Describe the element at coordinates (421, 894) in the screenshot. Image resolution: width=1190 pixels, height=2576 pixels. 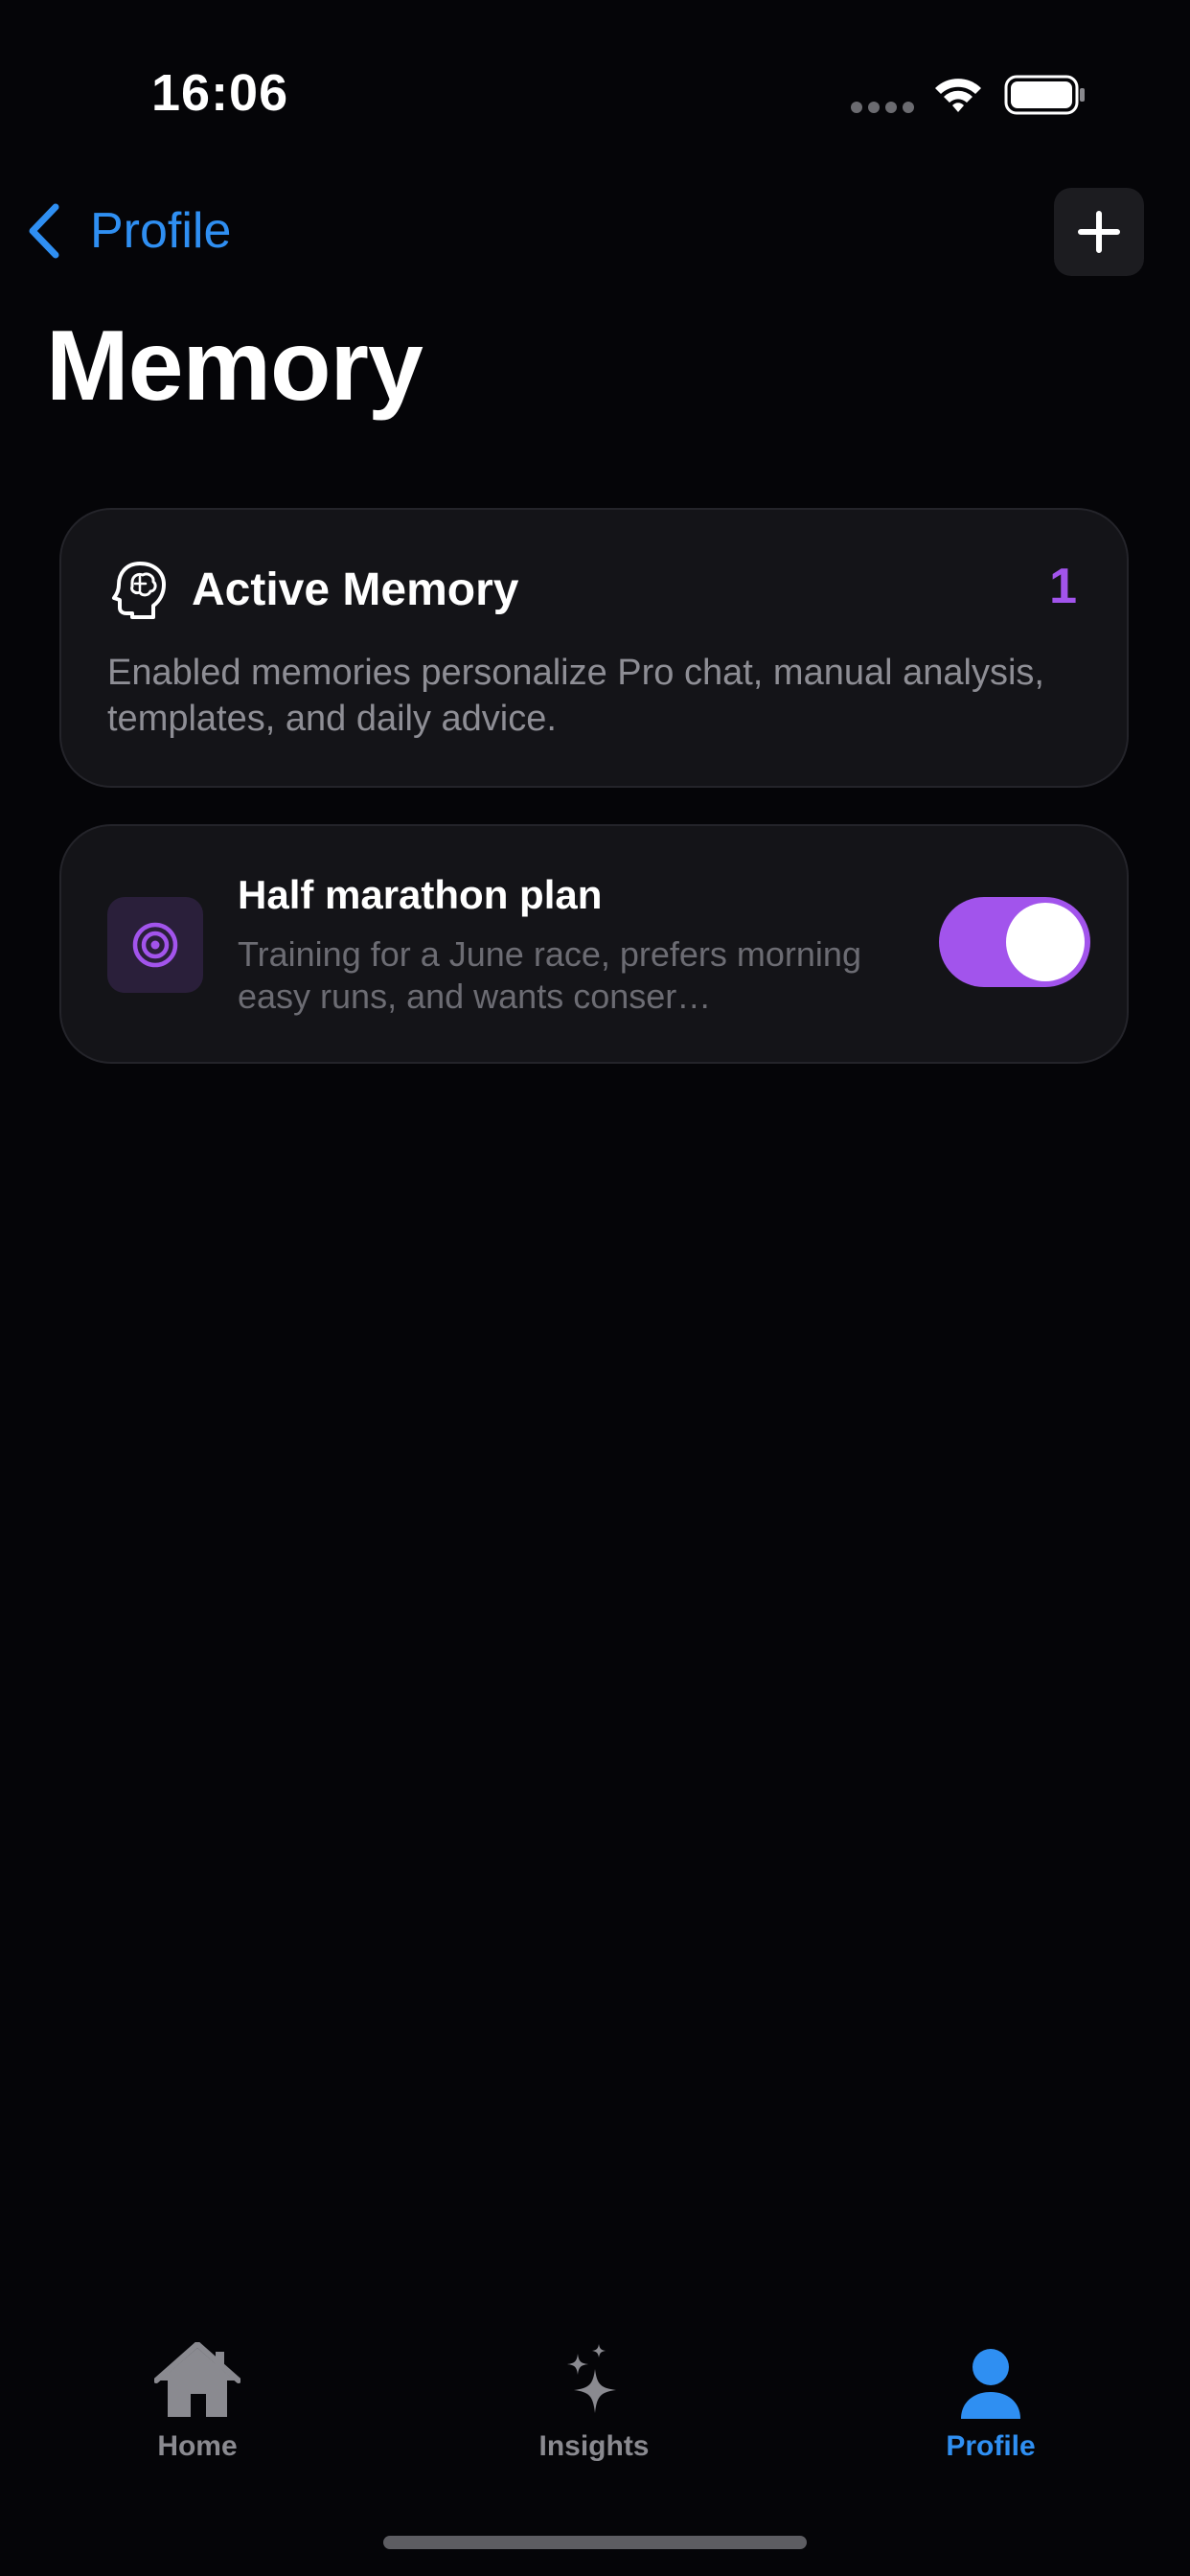
I see `memory-title: Half marathon plan` at that location.